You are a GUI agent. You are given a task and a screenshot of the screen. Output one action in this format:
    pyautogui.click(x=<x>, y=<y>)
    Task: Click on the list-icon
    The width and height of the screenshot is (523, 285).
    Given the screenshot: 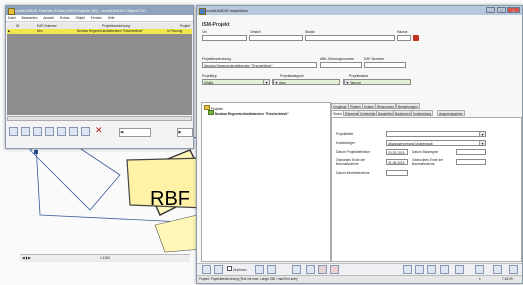 What is the action you would take?
    pyautogui.click(x=25, y=131)
    